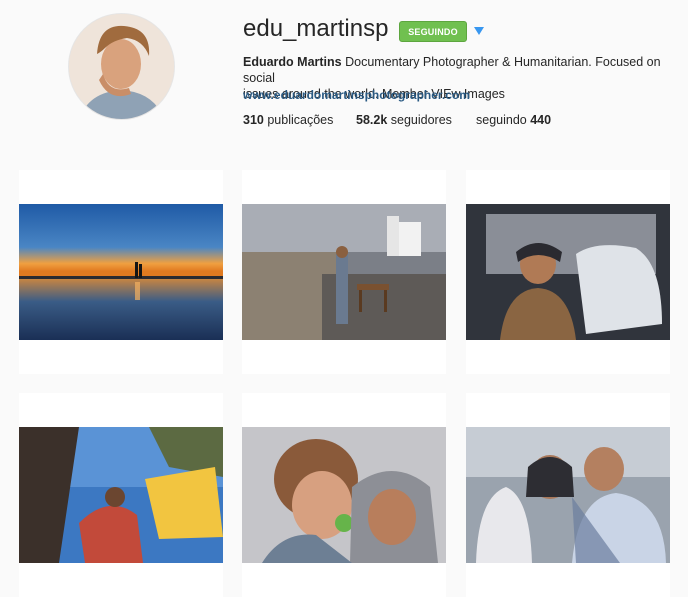  I want to click on following-button: SEGUINDO, so click(433, 31).